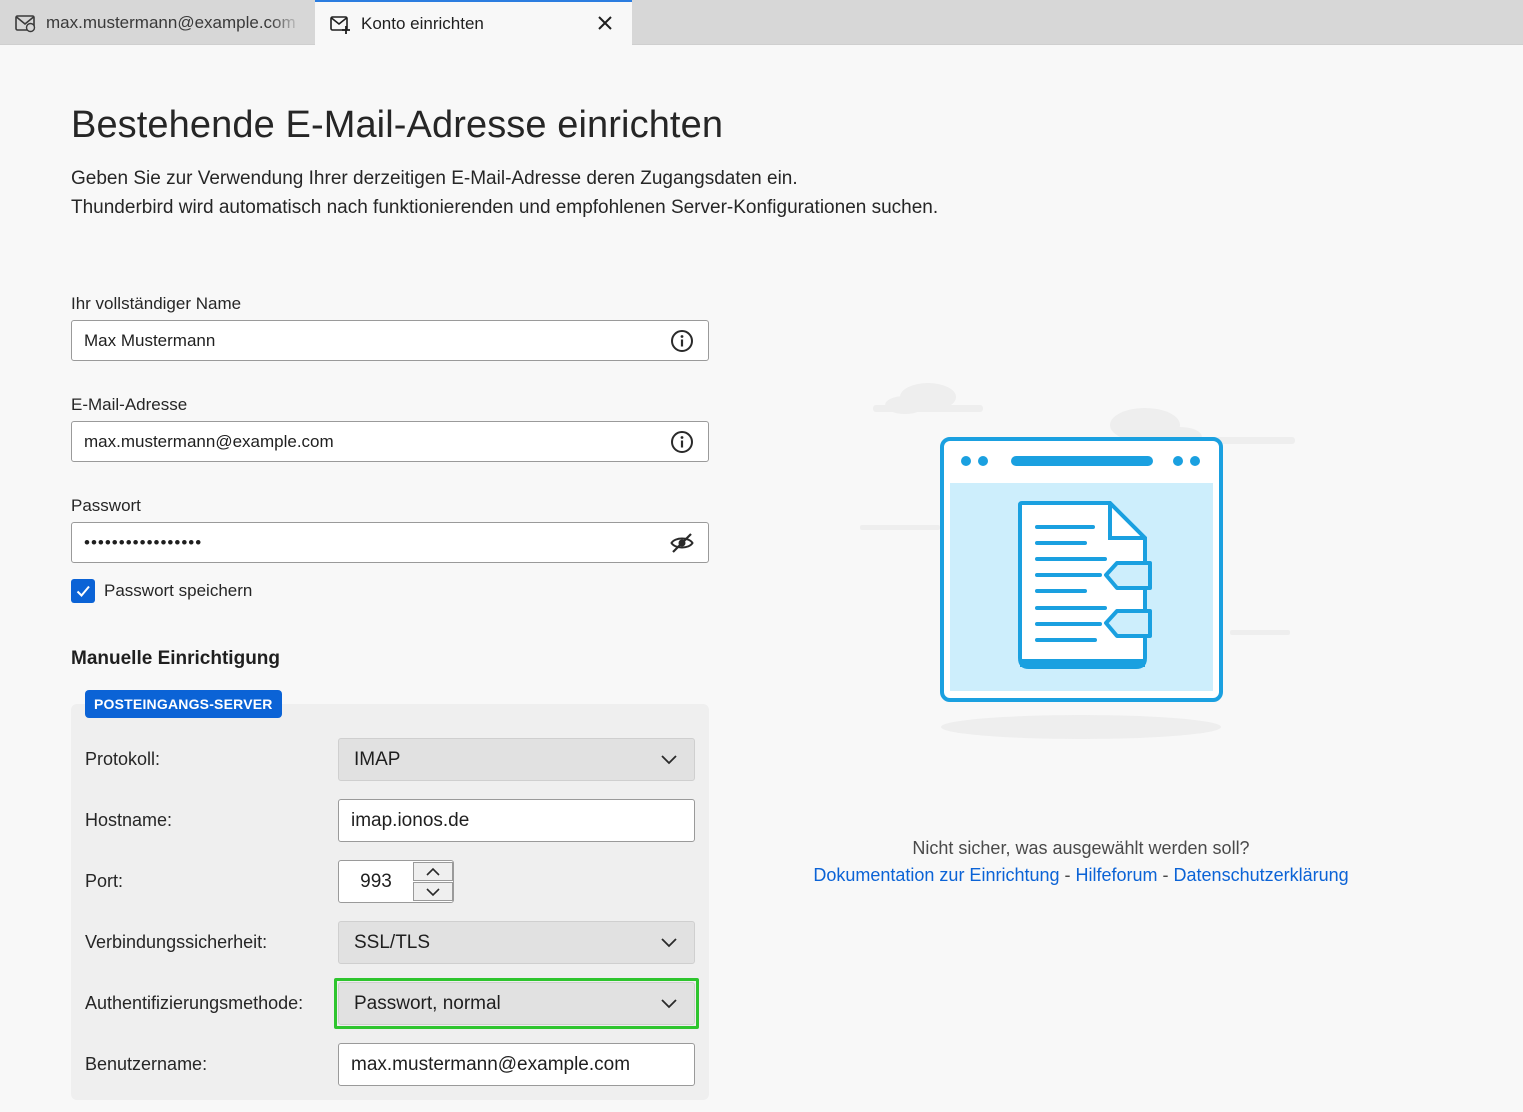  What do you see at coordinates (178, 590) in the screenshot?
I see `remember-password-label: Passwort speichern` at bounding box center [178, 590].